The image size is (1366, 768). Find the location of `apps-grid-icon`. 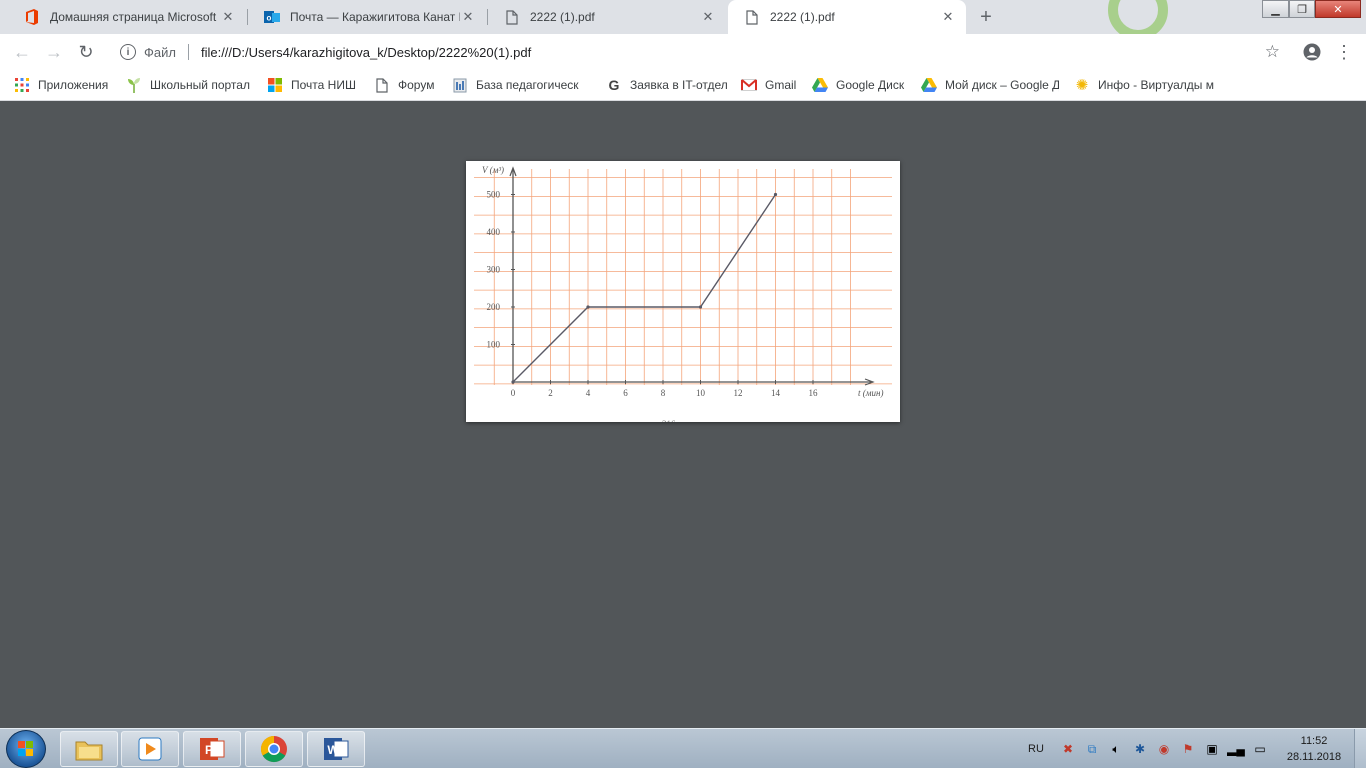

apps-grid-icon is located at coordinates (22, 85).